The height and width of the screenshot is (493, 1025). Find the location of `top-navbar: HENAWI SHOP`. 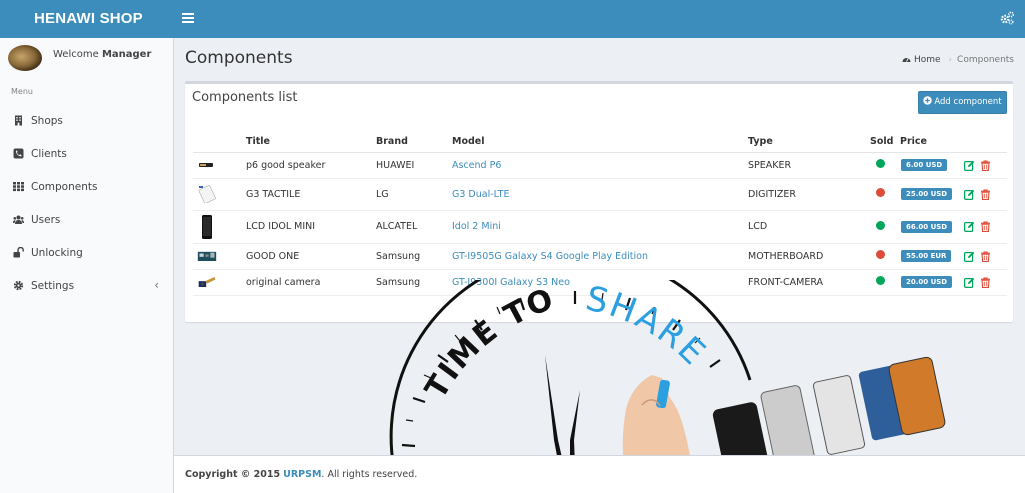

top-navbar: HENAWI SHOP is located at coordinates (512, 19).